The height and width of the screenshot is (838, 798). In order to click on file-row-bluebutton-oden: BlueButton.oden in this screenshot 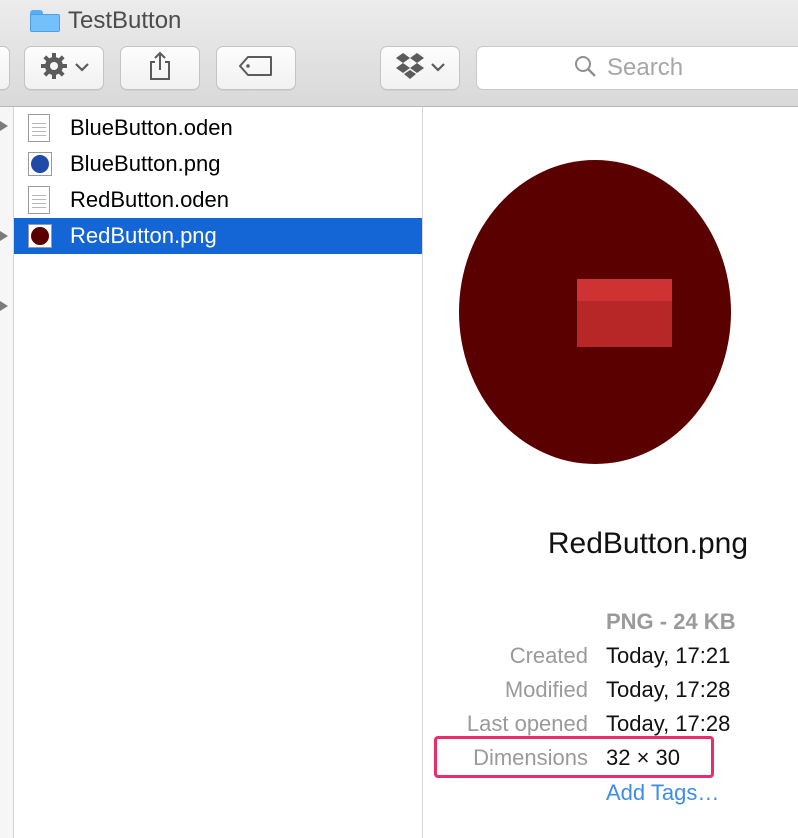, I will do `click(218, 128)`.